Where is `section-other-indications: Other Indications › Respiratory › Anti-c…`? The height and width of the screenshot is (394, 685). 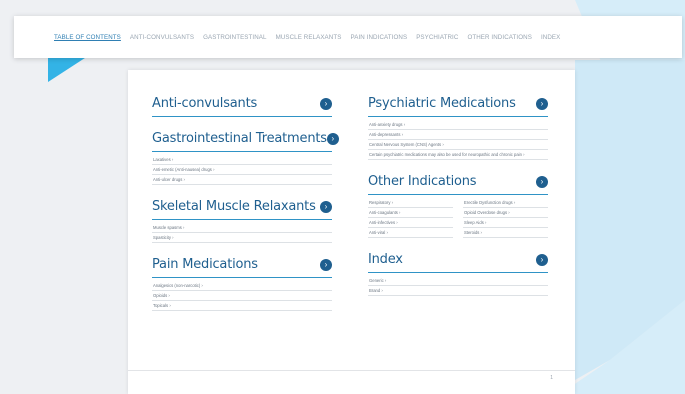 section-other-indications: Other Indications › Respiratory › Anti-c… is located at coordinates (458, 206).